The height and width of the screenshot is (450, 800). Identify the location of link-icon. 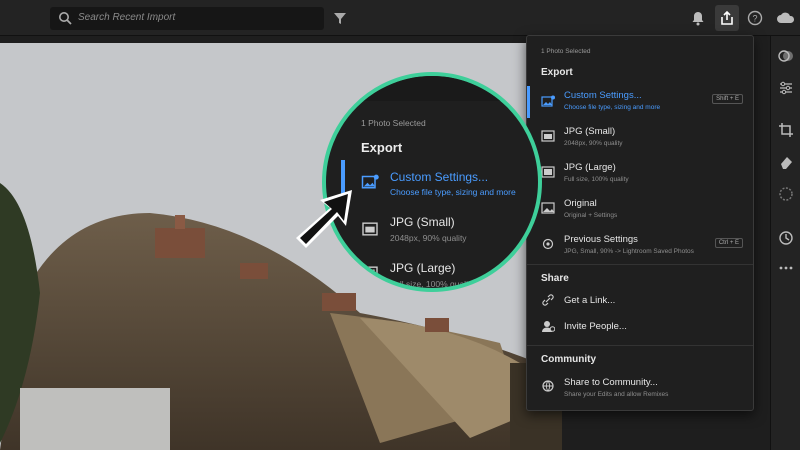
(548, 300).